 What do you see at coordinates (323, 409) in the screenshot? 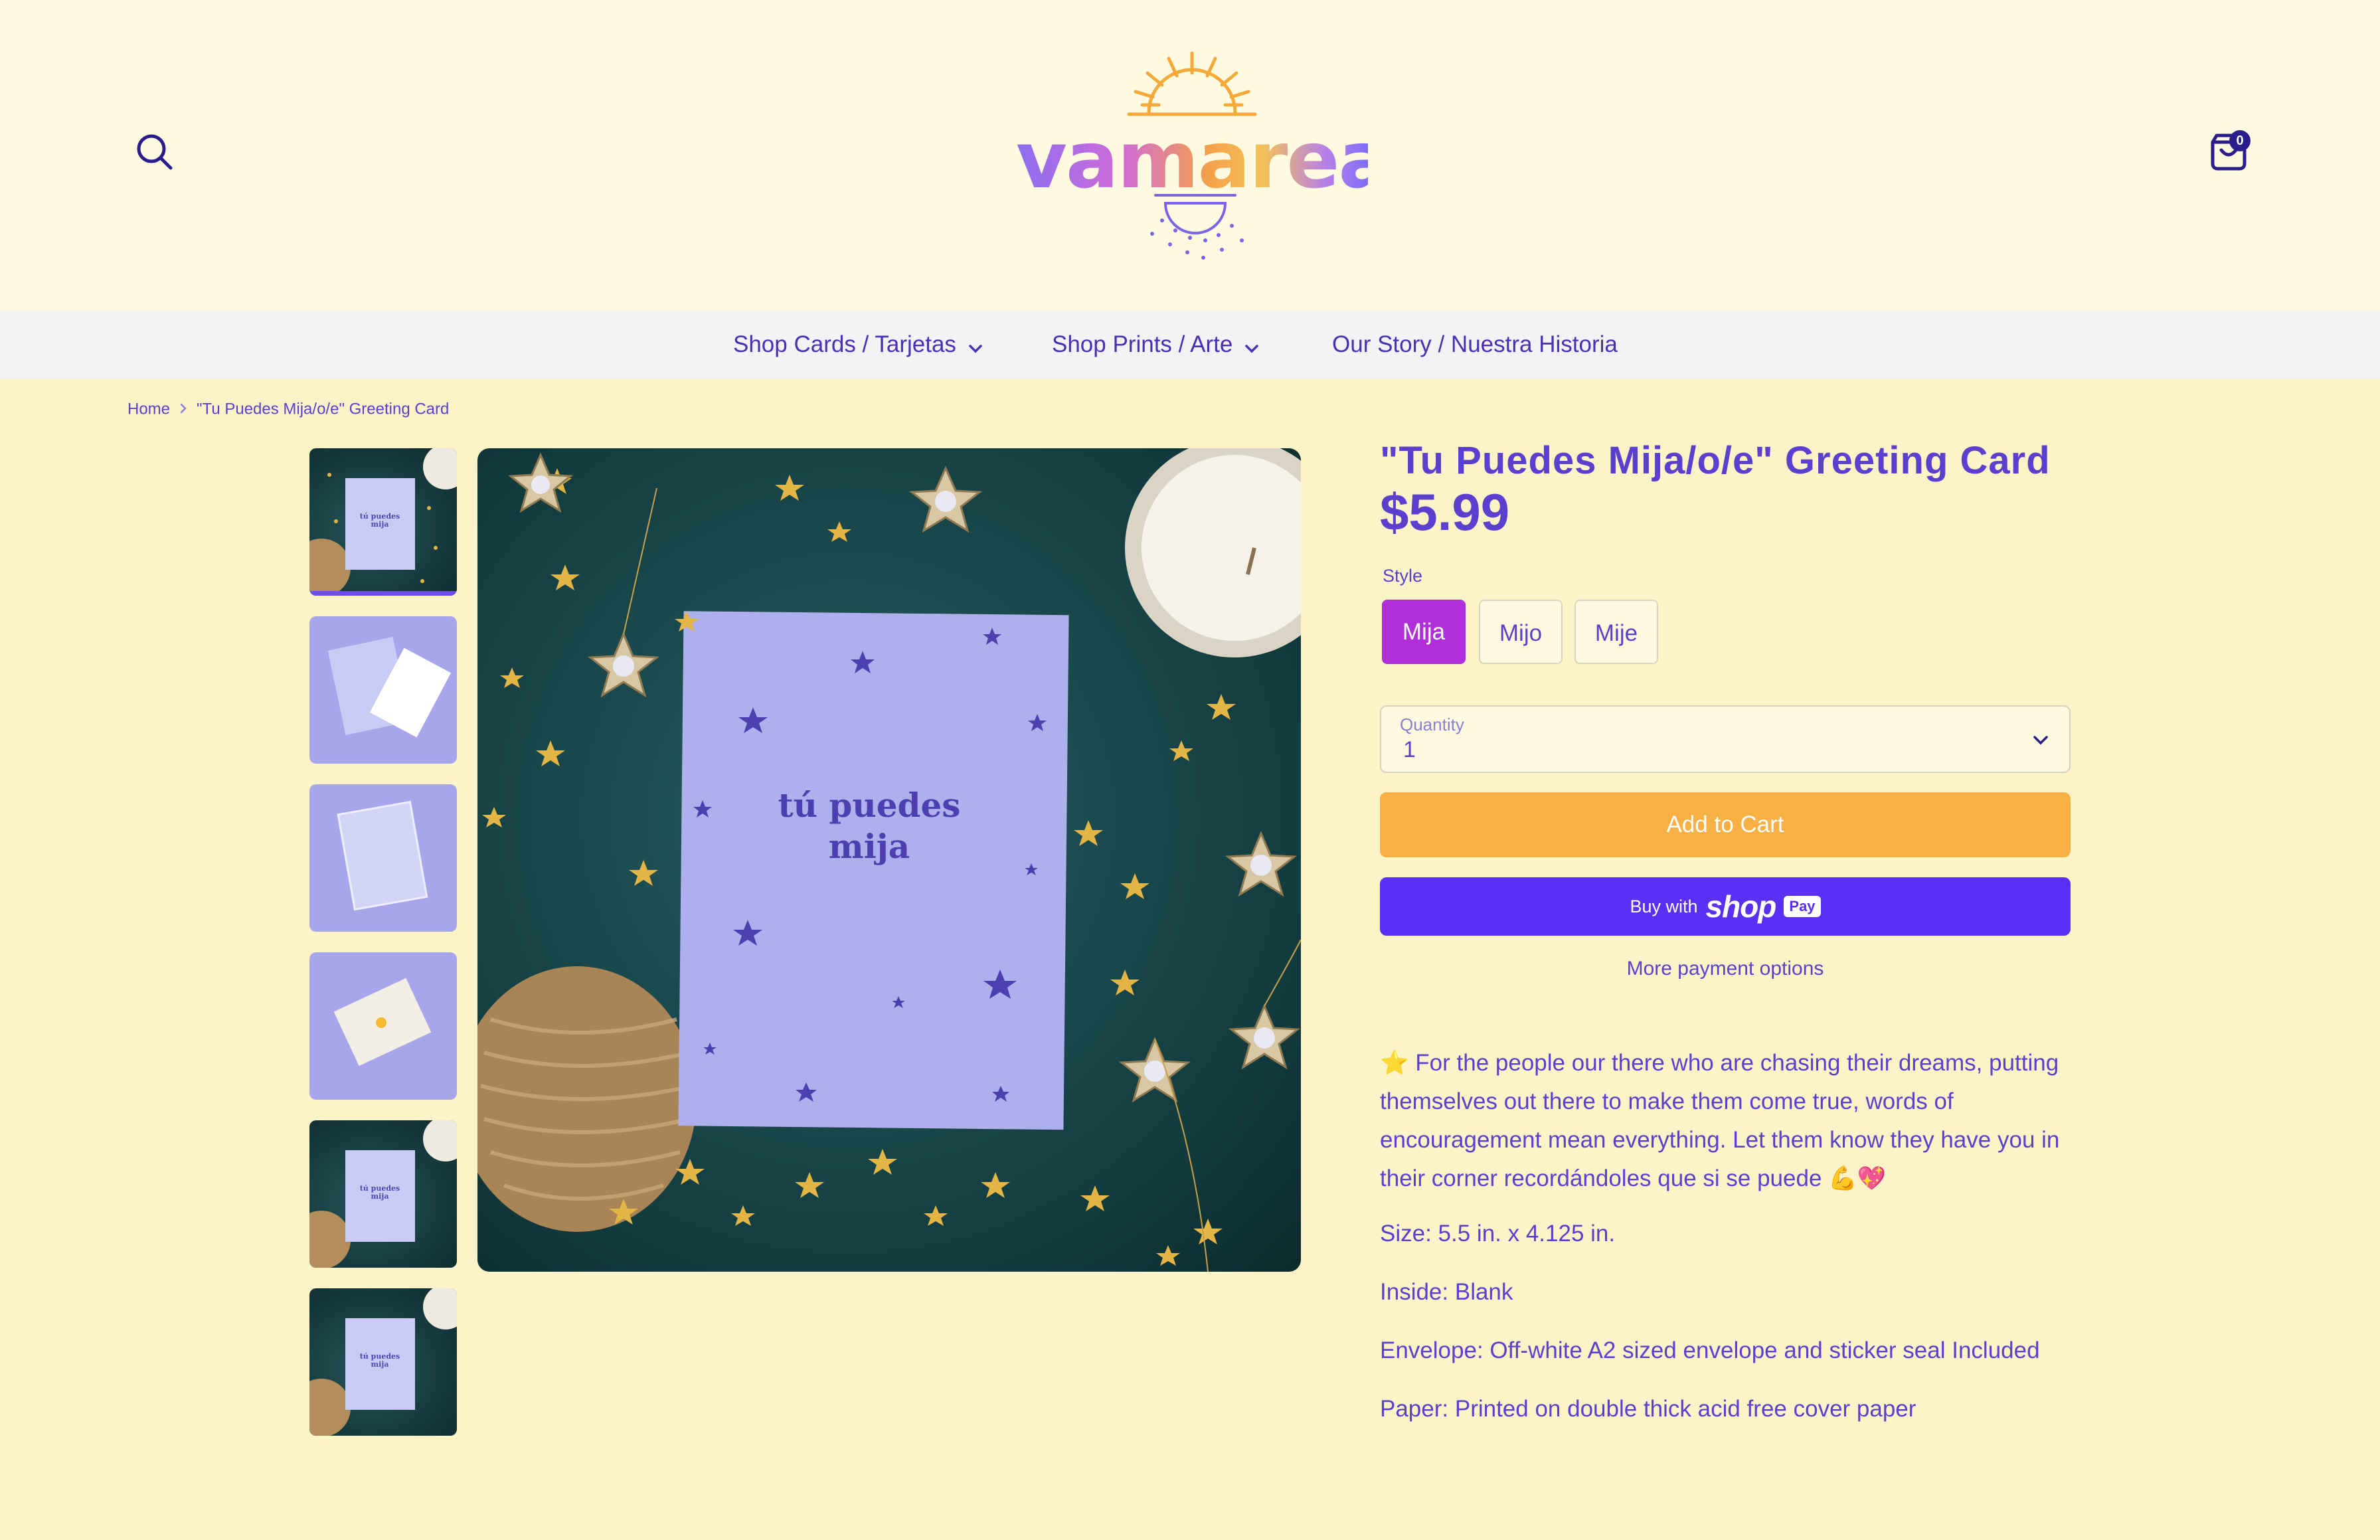
I see `breadcrumb-current: "Tu Puedes Mija/o/e" Greeting Card` at bounding box center [323, 409].